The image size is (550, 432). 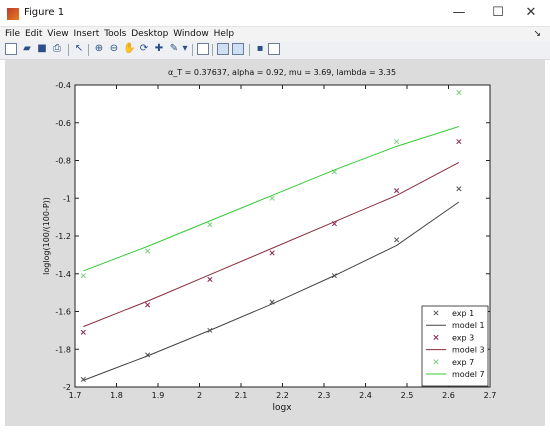 I want to click on x-axis-label: logx, so click(x=282, y=408).